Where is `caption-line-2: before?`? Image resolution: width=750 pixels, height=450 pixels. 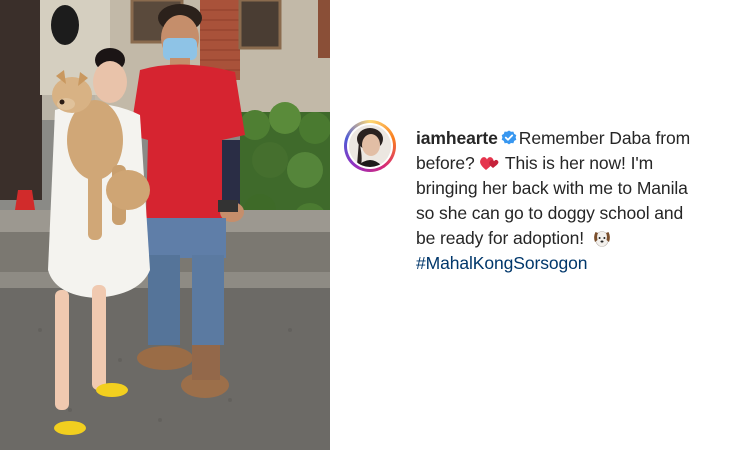
caption-line-2: before? is located at coordinates (448, 163).